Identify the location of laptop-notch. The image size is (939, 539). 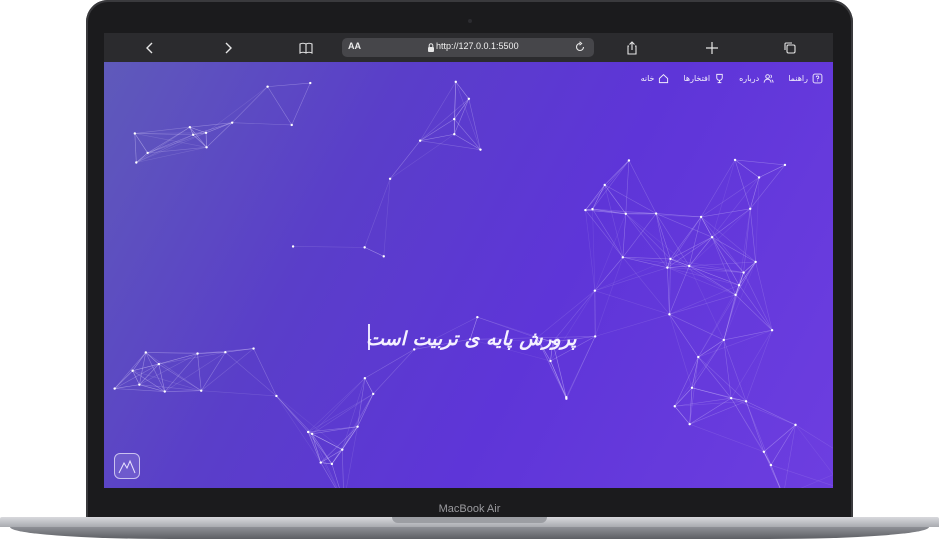
(469, 520).